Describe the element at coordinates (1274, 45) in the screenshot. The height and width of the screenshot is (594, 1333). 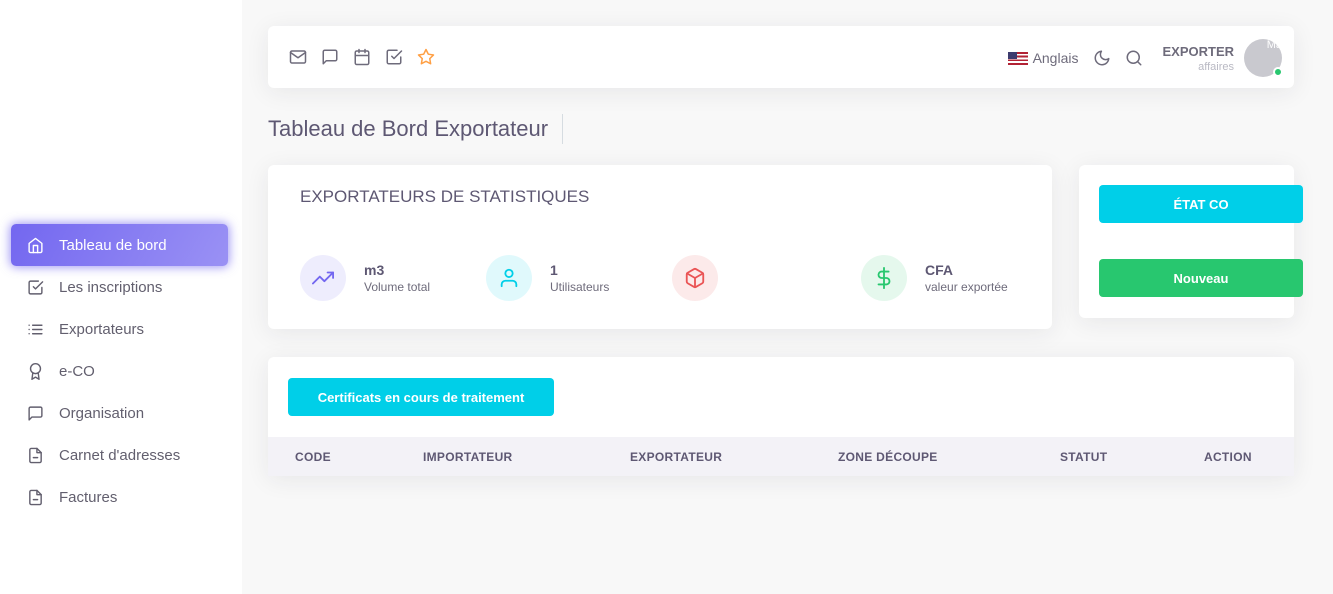
I see `avatar-alt-text: Ma` at that location.